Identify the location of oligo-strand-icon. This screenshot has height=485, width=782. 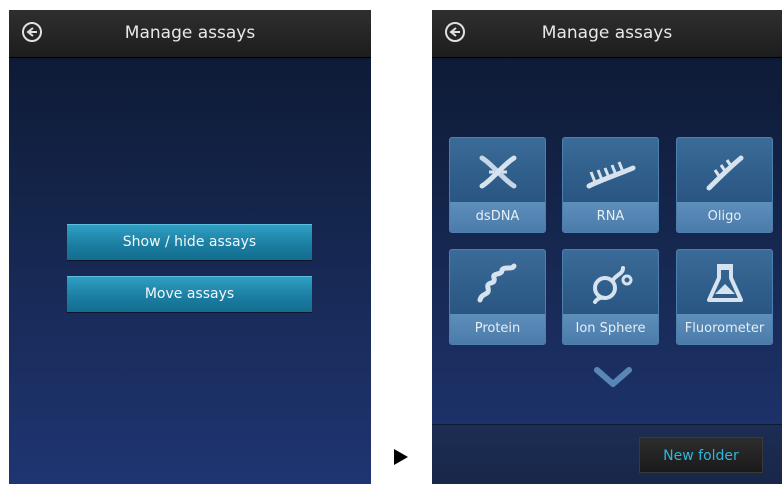
(724, 173).